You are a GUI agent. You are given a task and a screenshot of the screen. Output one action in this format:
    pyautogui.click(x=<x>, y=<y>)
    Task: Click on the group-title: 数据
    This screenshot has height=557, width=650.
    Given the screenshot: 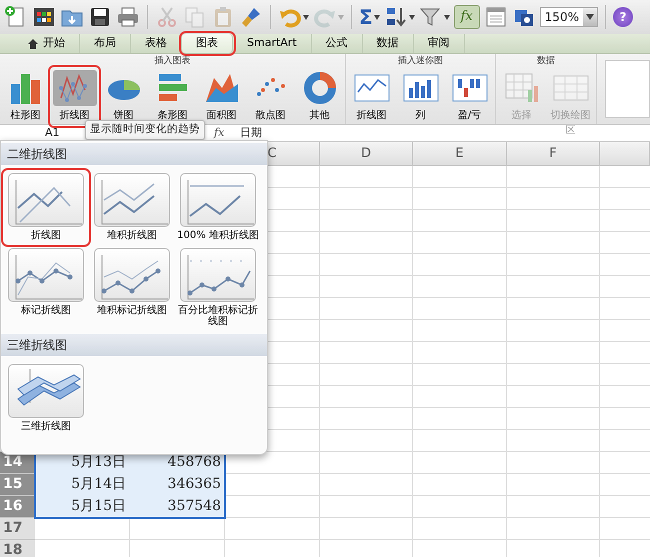 What is the action you would take?
    pyautogui.click(x=546, y=61)
    